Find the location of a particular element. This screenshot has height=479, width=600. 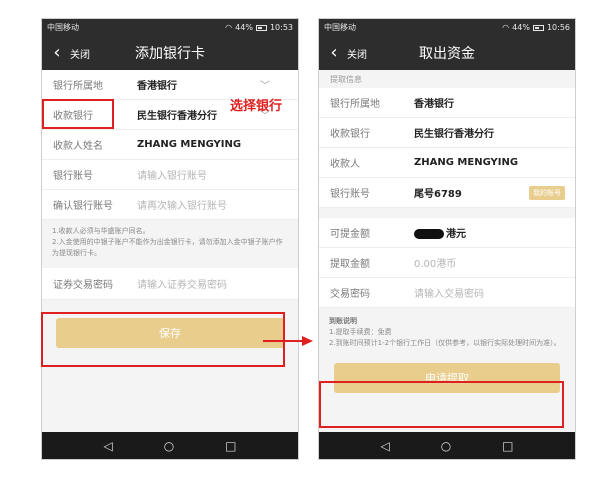

chevron-down-icon: ﹀ is located at coordinates (265, 86).